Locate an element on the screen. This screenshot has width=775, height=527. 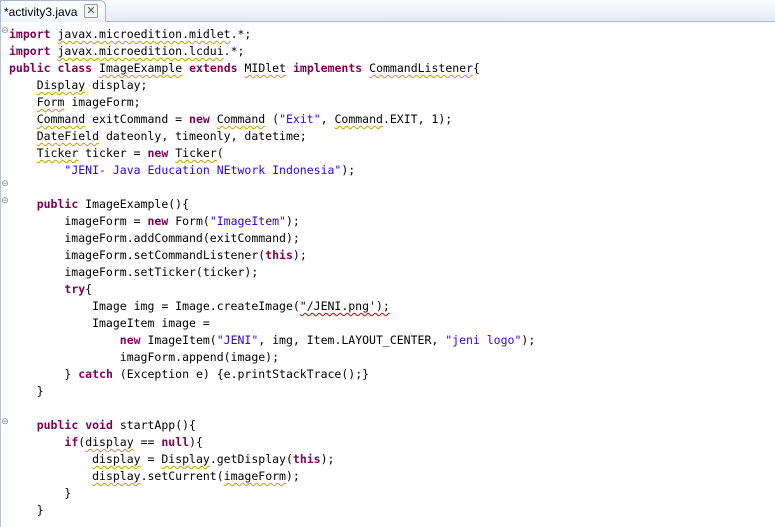
code-line: DateField dateonly, timeonly, datetime; is located at coordinates (272, 136).